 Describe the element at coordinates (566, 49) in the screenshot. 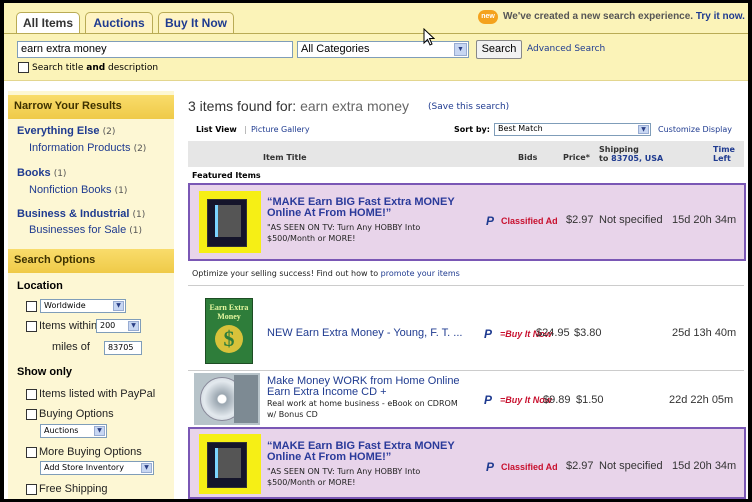

I see `advanced-search-link: Advanced Search` at that location.